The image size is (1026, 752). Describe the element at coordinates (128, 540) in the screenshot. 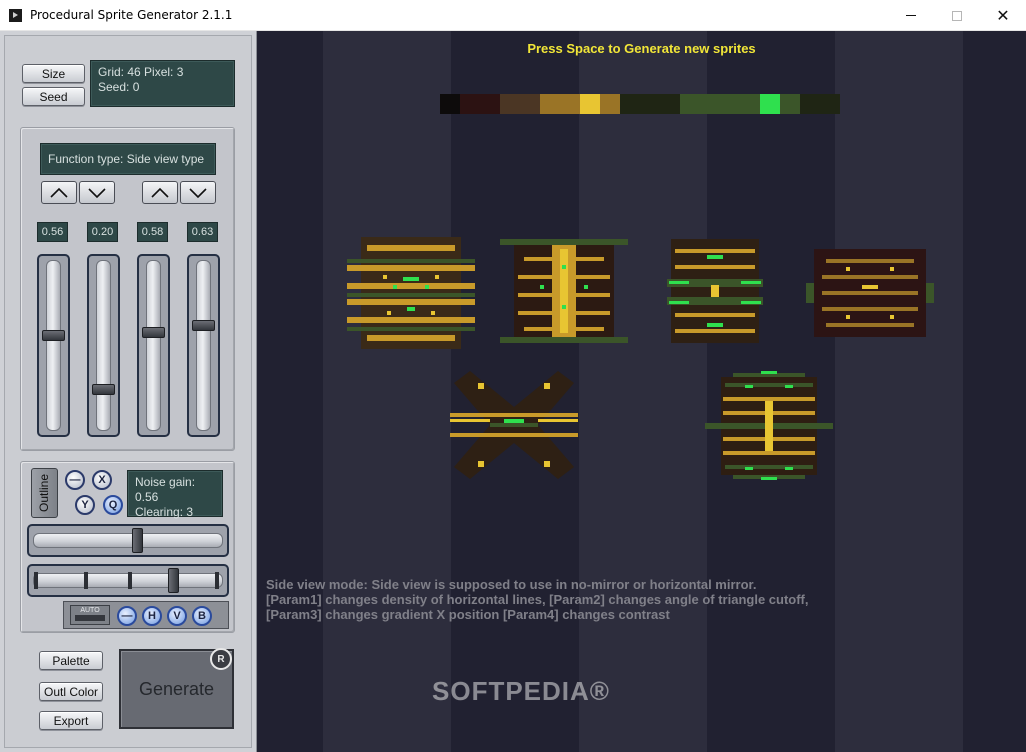

I see `noise-gain-slider` at that location.